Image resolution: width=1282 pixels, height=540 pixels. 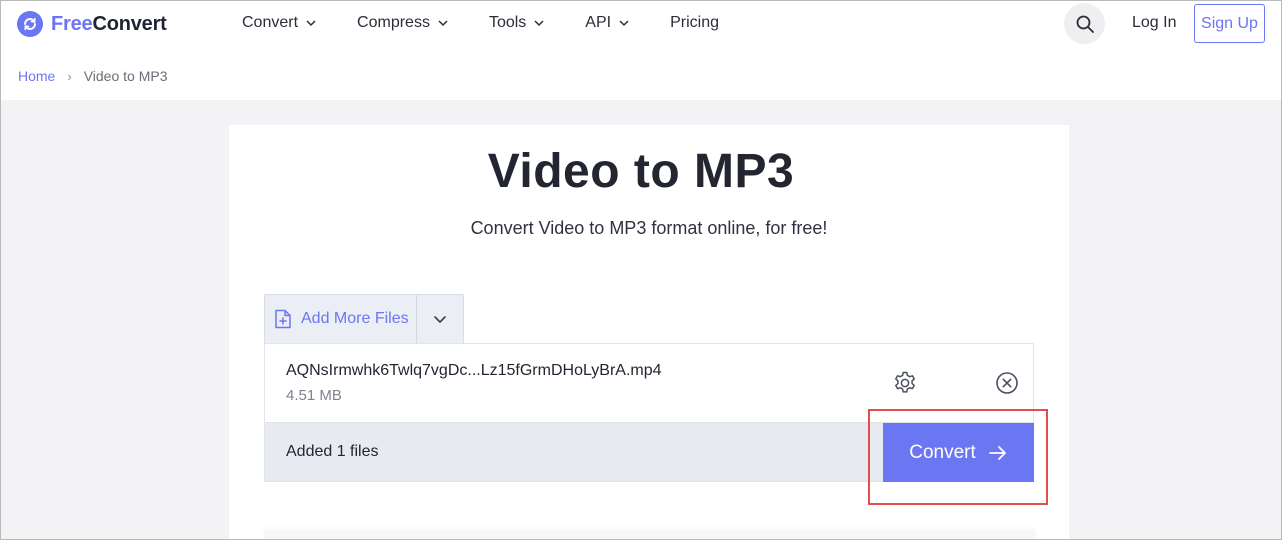 I want to click on search-icon, so click(x=1085, y=24).